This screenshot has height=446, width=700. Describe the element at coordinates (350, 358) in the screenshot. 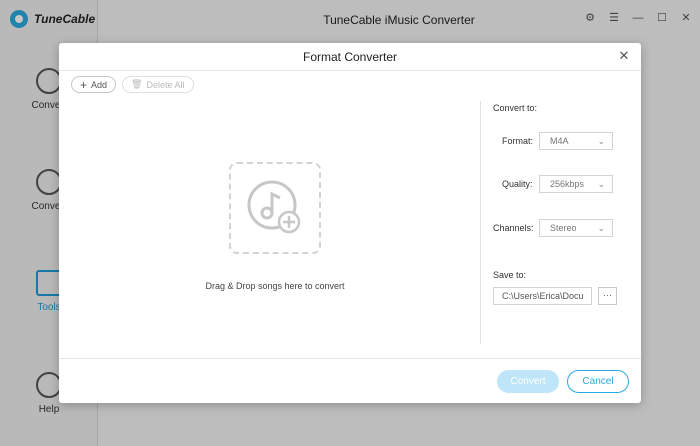

I see `dialog-footer` at that location.